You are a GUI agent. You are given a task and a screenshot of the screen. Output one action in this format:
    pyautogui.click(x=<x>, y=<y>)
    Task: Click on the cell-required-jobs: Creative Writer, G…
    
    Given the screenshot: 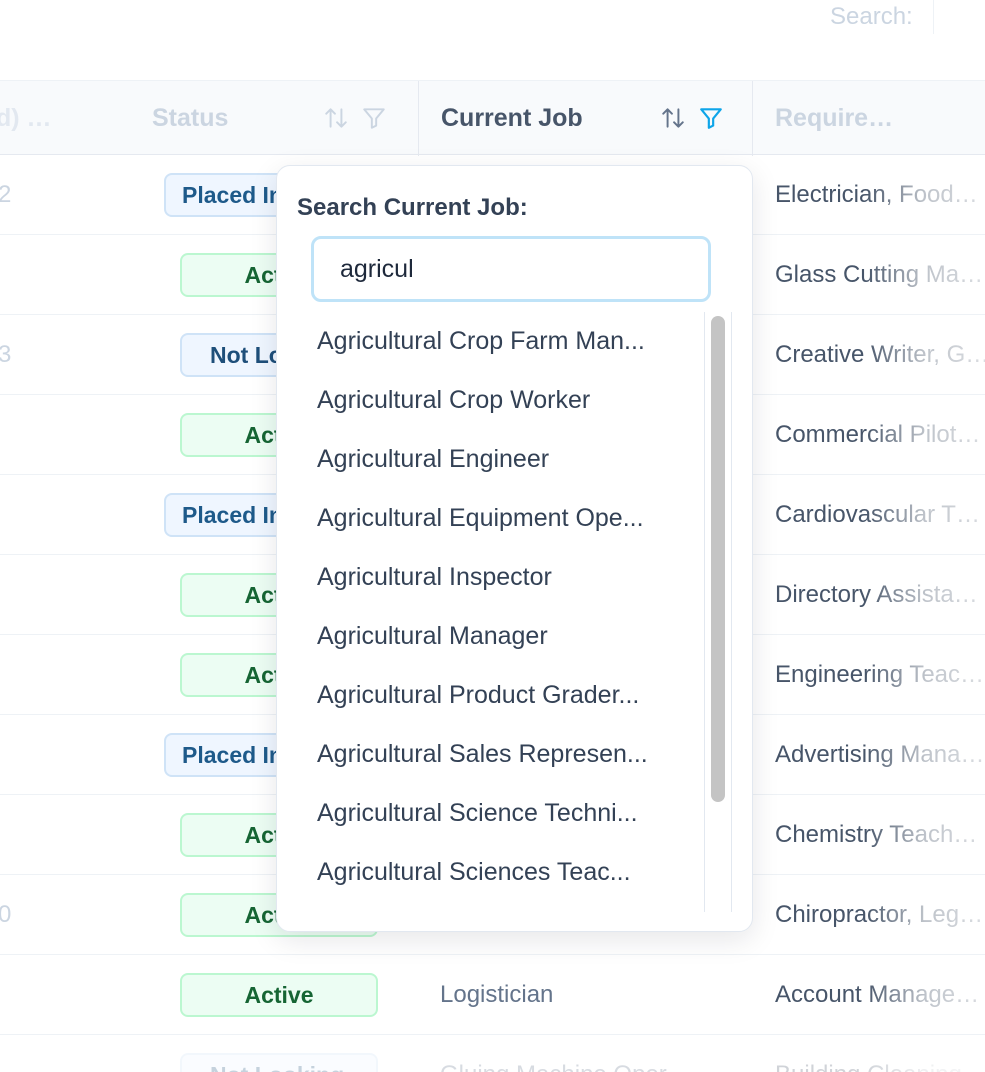 What is the action you would take?
    pyautogui.click(x=880, y=354)
    